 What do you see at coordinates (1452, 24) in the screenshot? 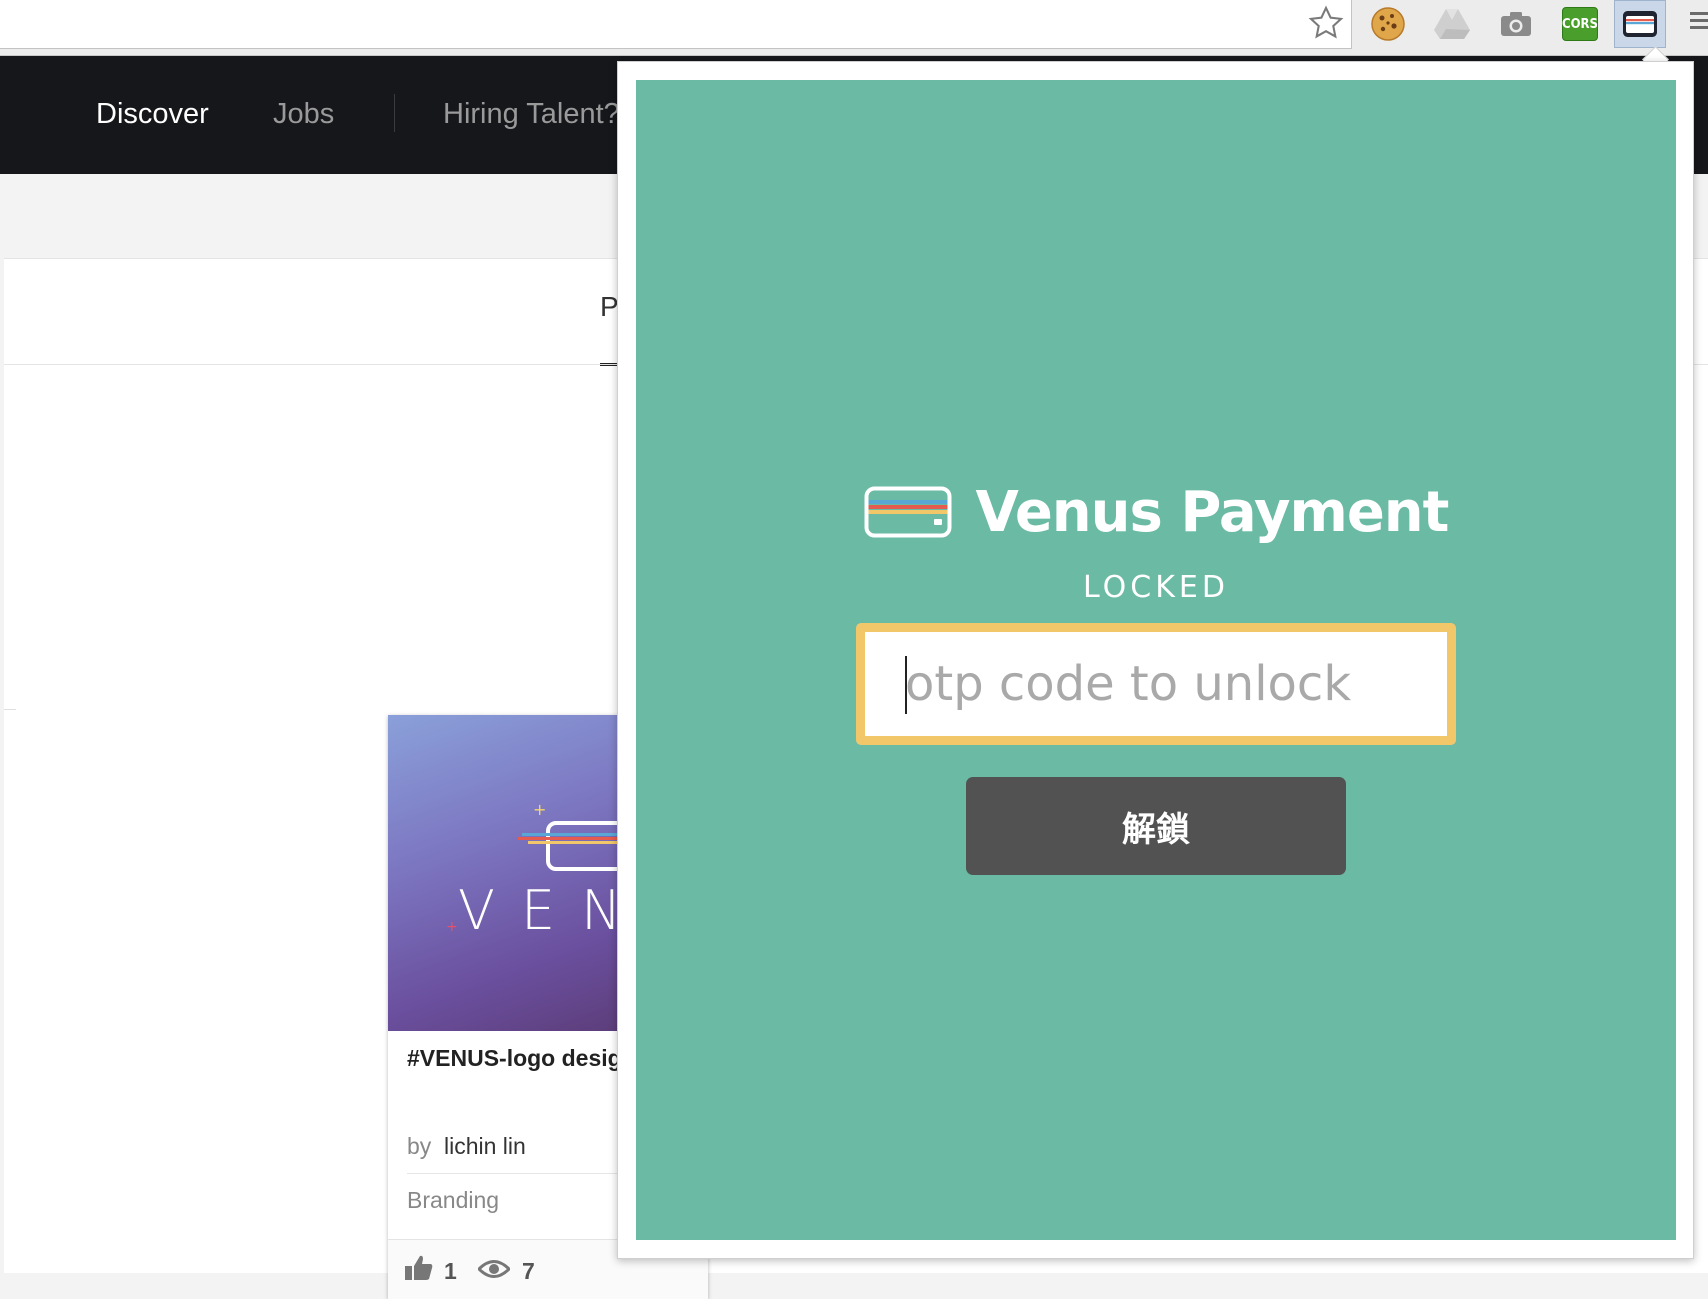
I see `drive-extension-icon` at bounding box center [1452, 24].